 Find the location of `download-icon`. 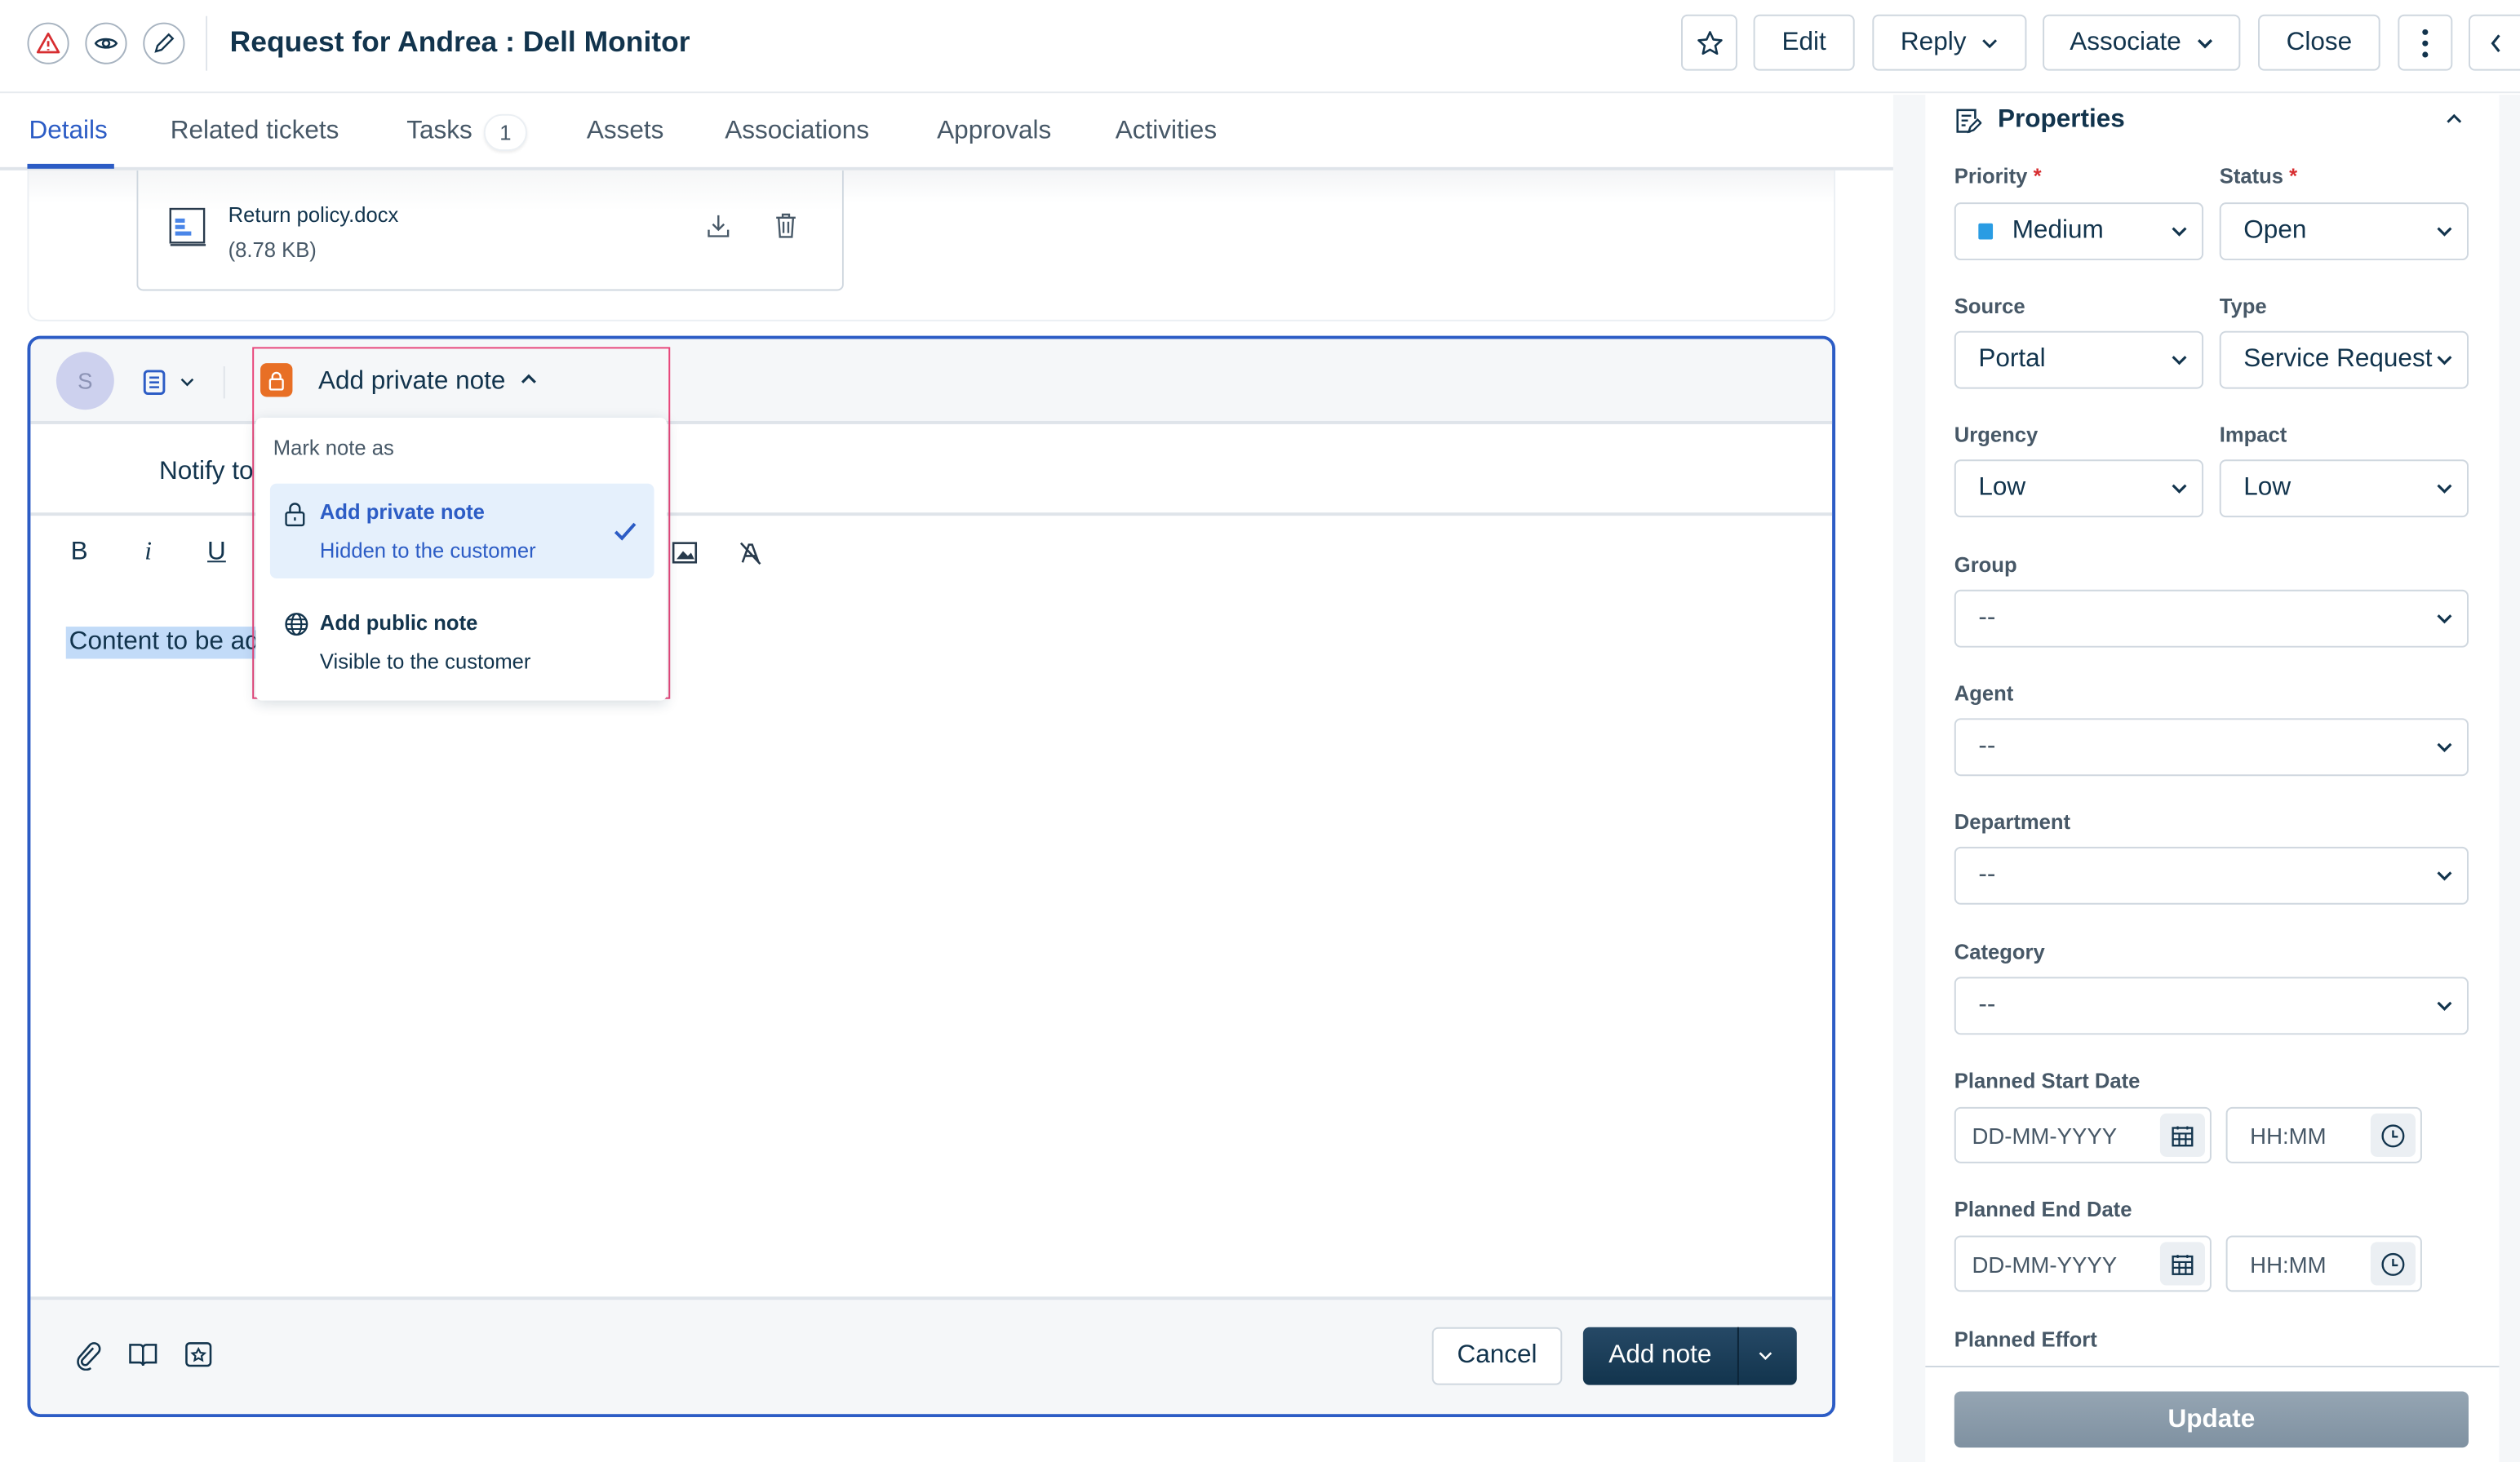

download-icon is located at coordinates (719, 227).